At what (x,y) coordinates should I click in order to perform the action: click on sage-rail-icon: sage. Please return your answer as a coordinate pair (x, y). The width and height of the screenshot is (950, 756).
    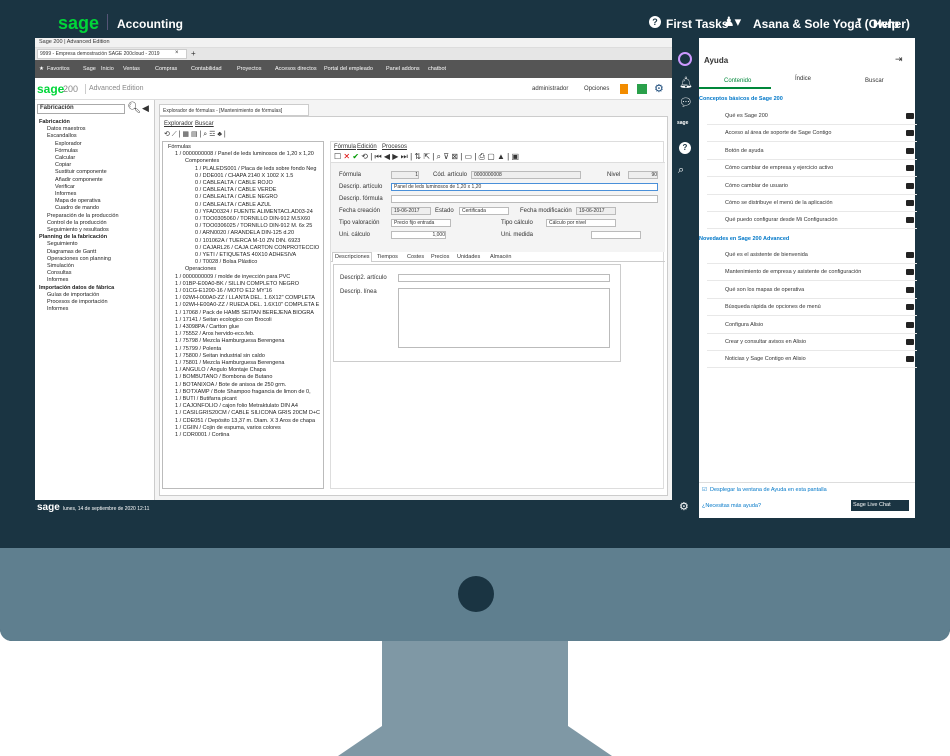
    Looking at the image, I should click on (682, 123).